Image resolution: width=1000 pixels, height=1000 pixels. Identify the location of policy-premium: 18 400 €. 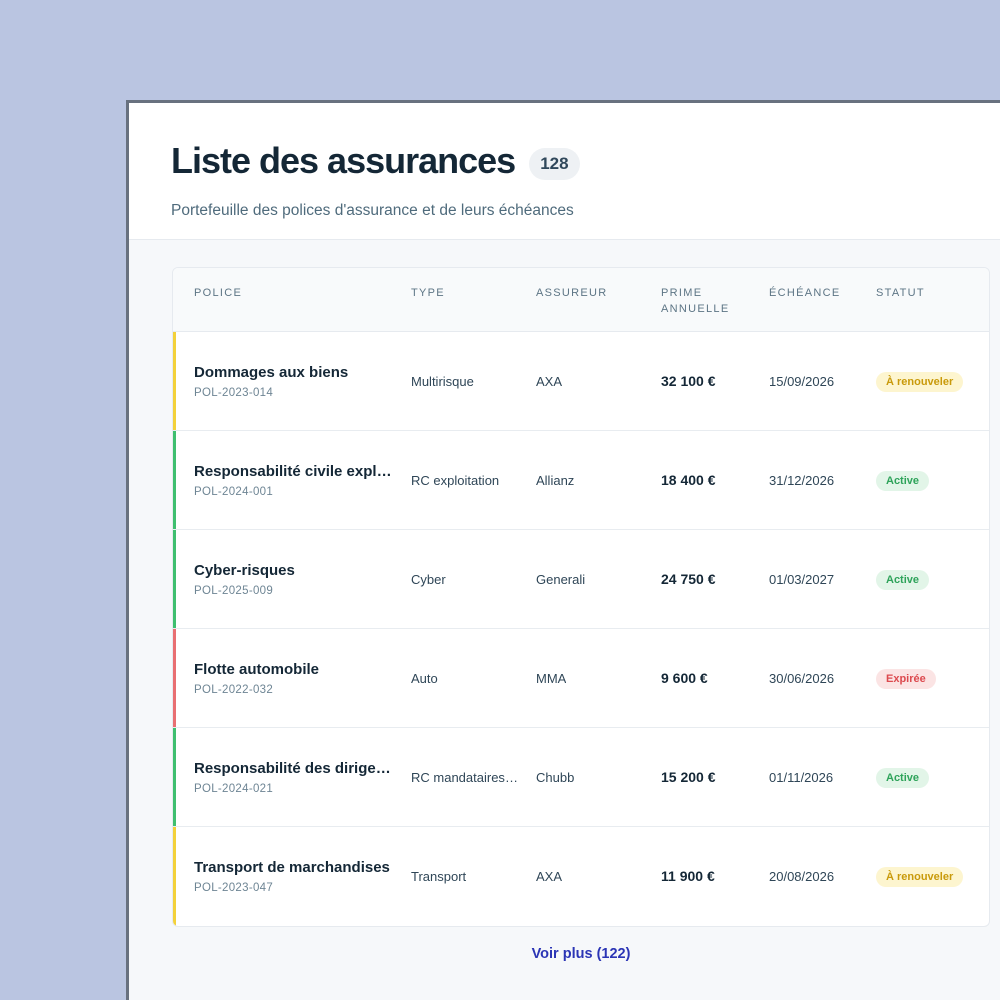
(688, 480).